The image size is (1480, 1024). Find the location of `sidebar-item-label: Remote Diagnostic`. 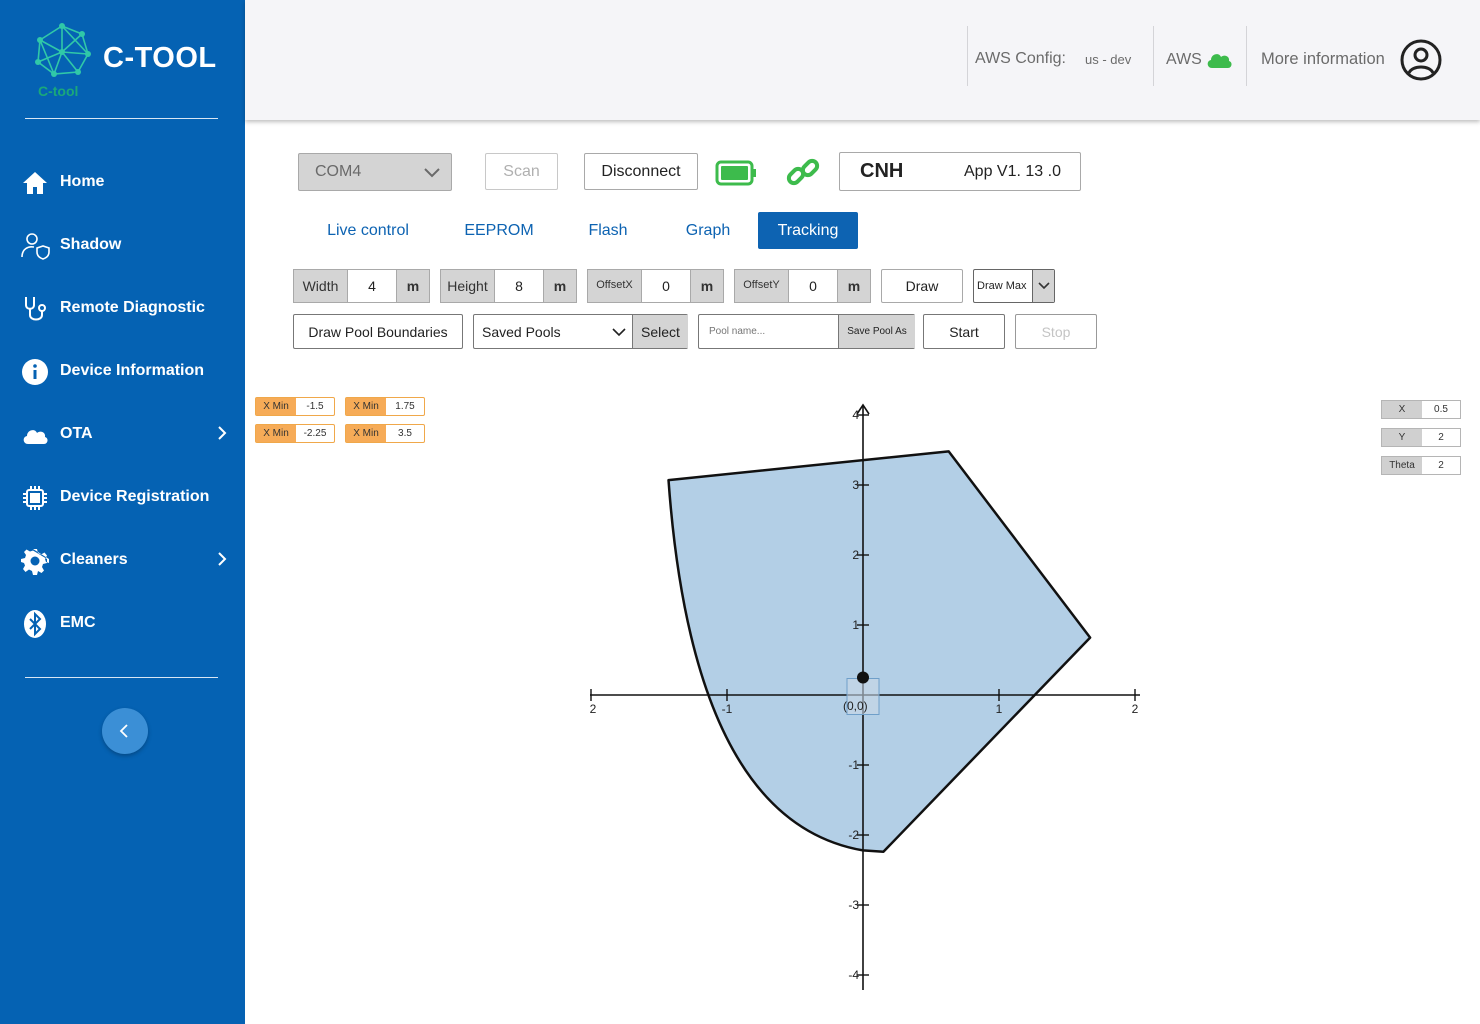

sidebar-item-label: Remote Diagnostic is located at coordinates (132, 307).